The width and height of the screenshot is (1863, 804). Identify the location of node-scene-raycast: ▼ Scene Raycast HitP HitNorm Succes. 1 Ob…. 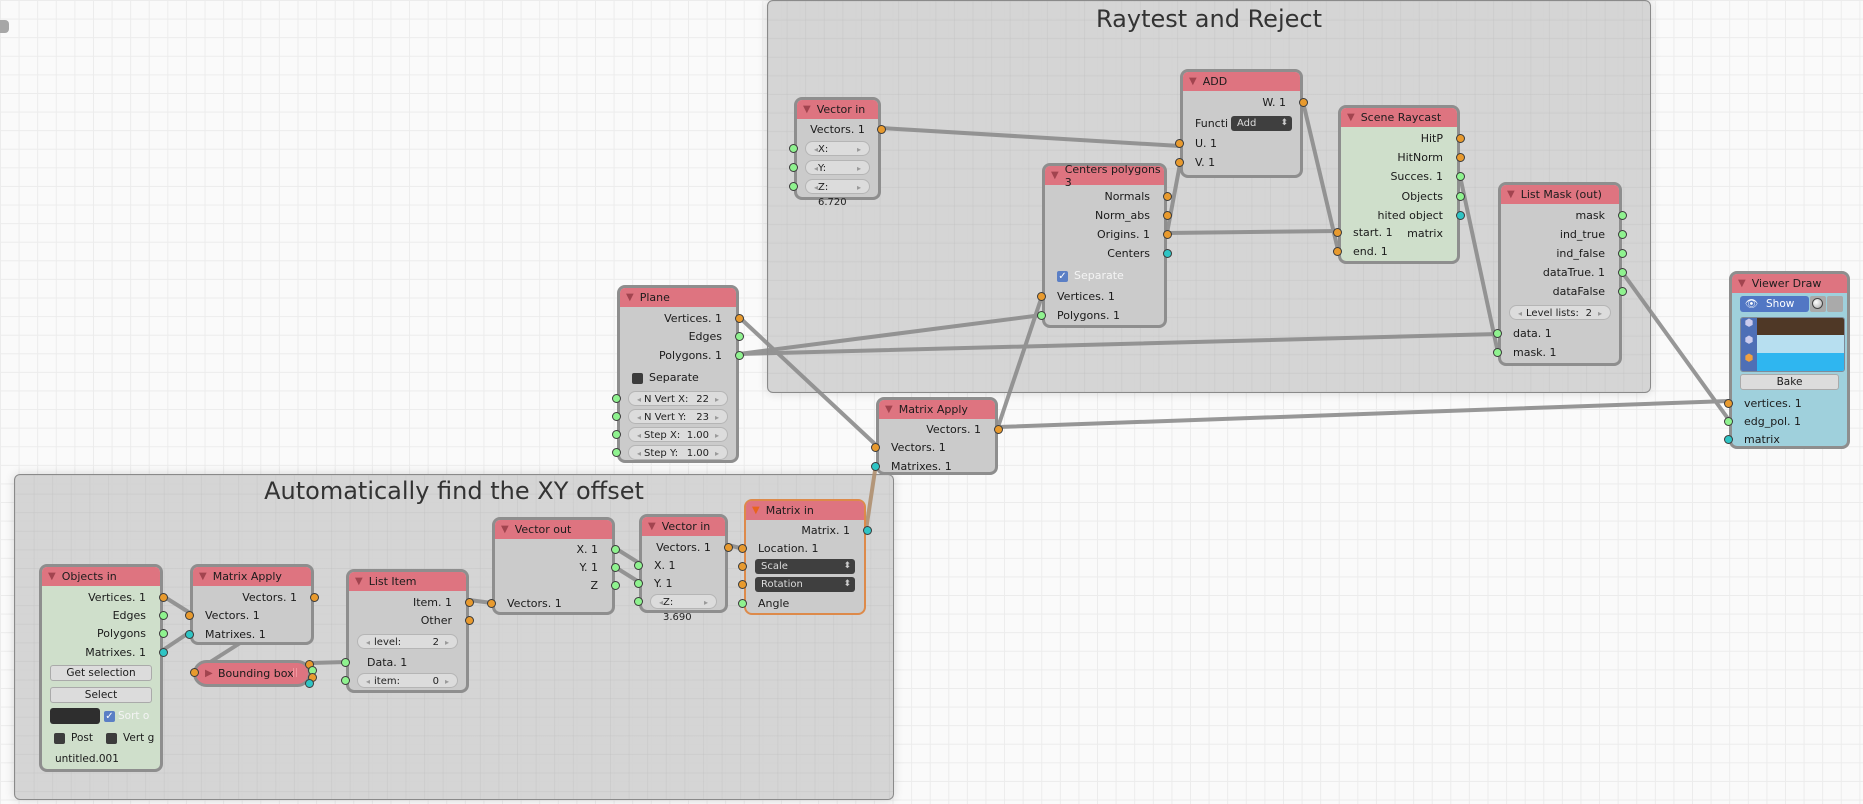
(1399, 184).